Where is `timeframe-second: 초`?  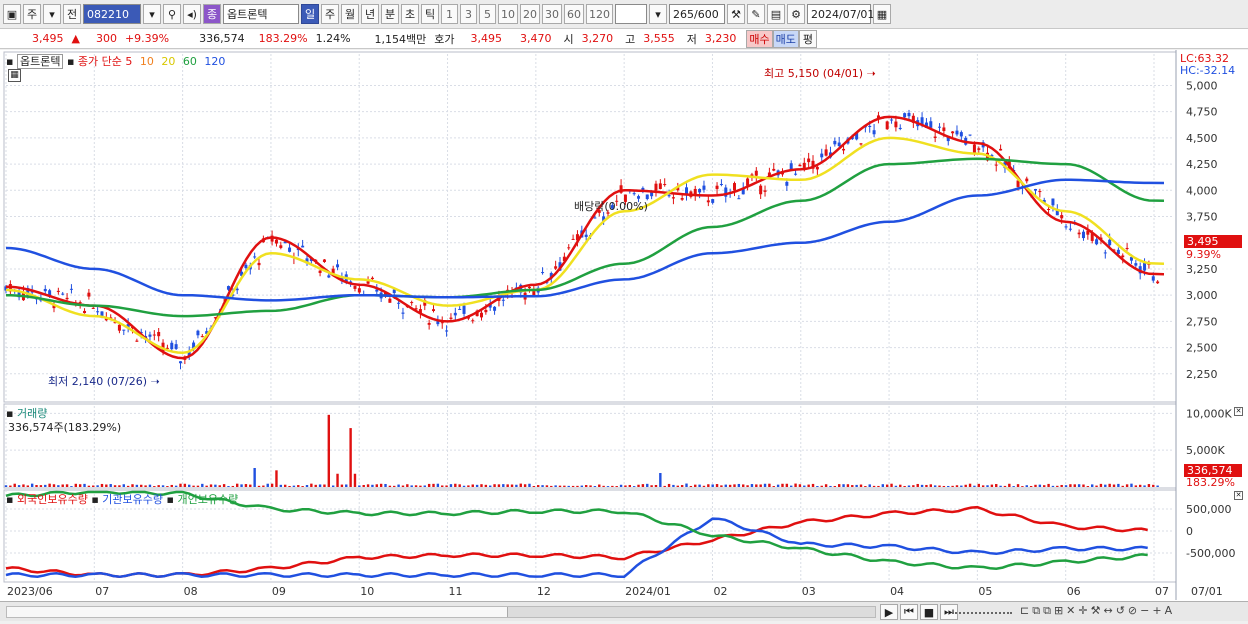 timeframe-second: 초 is located at coordinates (410, 14).